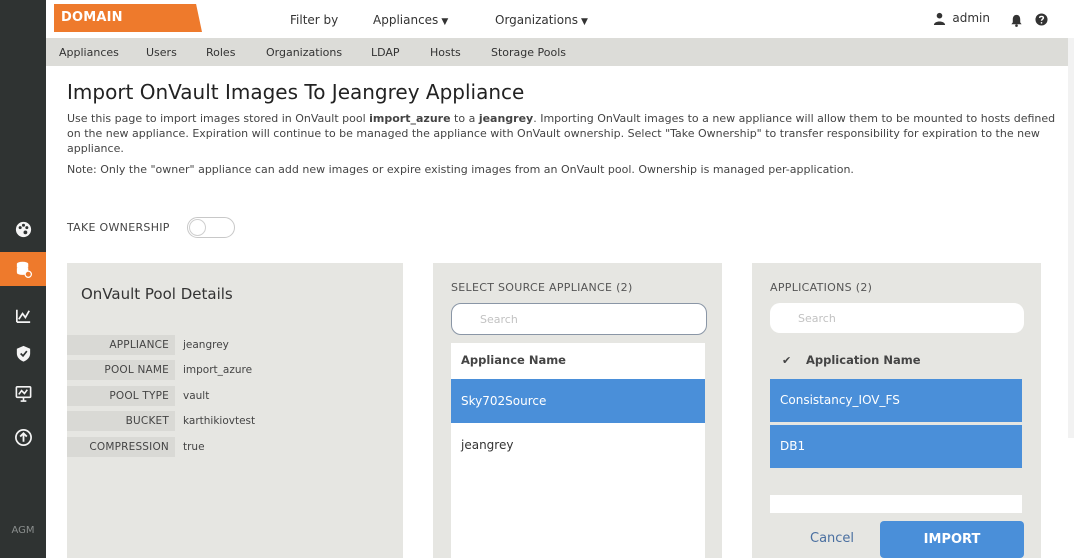 Image resolution: width=1074 pixels, height=558 pixels. Describe the element at coordinates (23, 437) in the screenshot. I see `upload-circle-icon` at that location.